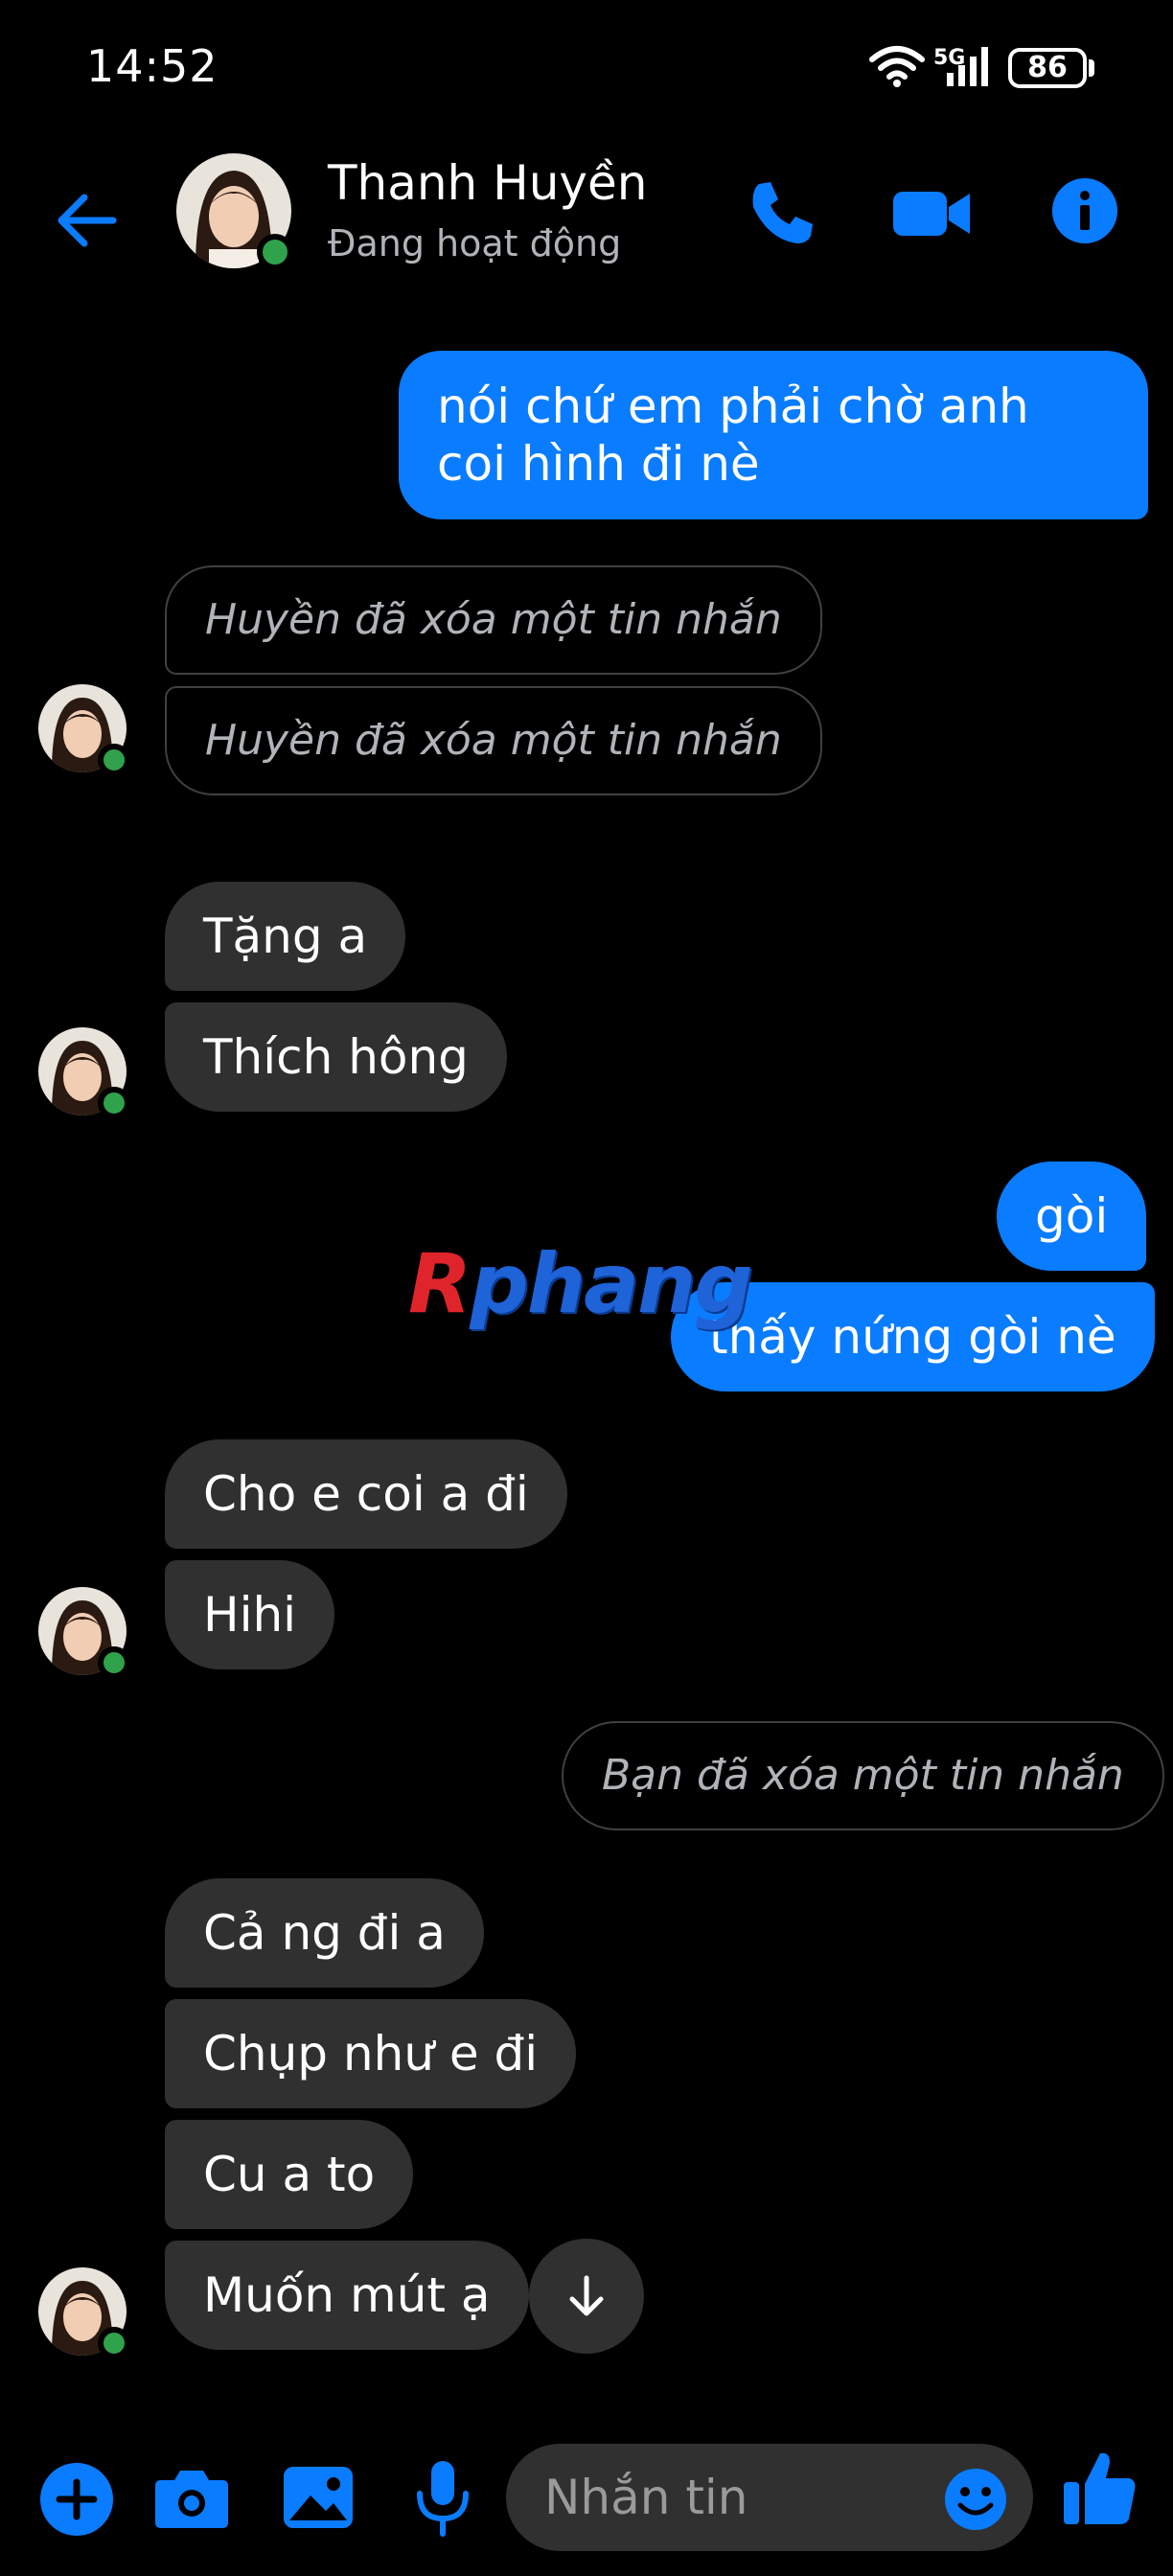 The image size is (1173, 2576). What do you see at coordinates (336, 1057) in the screenshot?
I see `message-incoming: Thích hông` at bounding box center [336, 1057].